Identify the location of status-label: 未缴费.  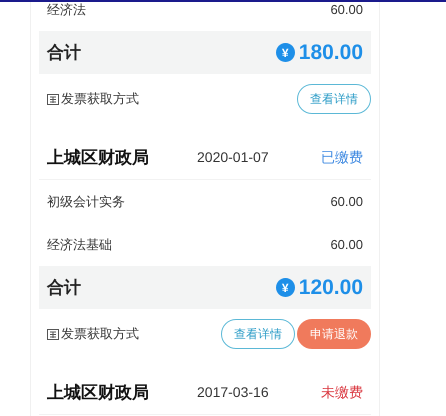
(342, 392).